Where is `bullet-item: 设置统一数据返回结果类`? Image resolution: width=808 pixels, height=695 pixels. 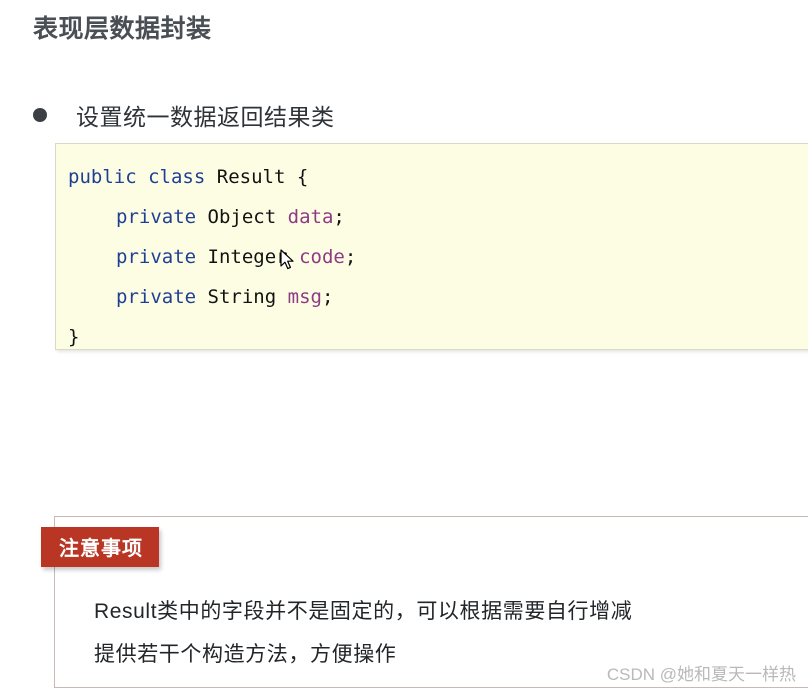
bullet-item: 设置统一数据返回结果类 is located at coordinates (184, 115).